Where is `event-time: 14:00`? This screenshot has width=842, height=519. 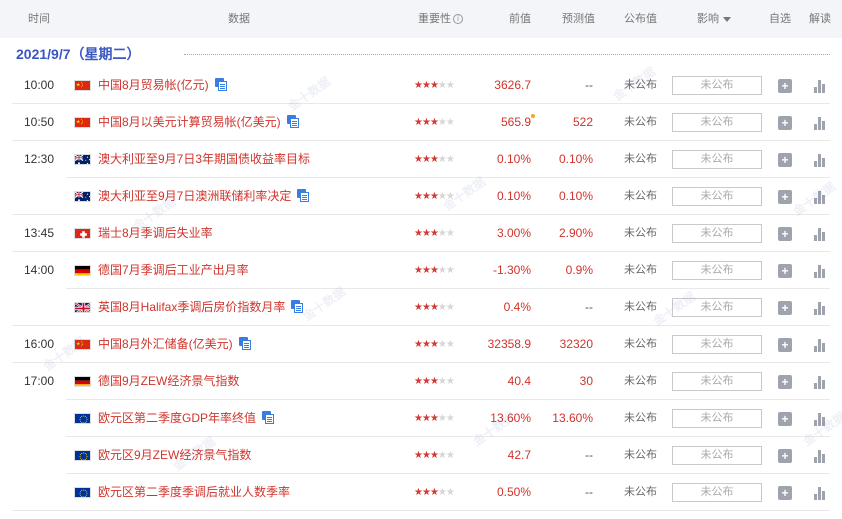 event-time: 14:00 is located at coordinates (39, 270).